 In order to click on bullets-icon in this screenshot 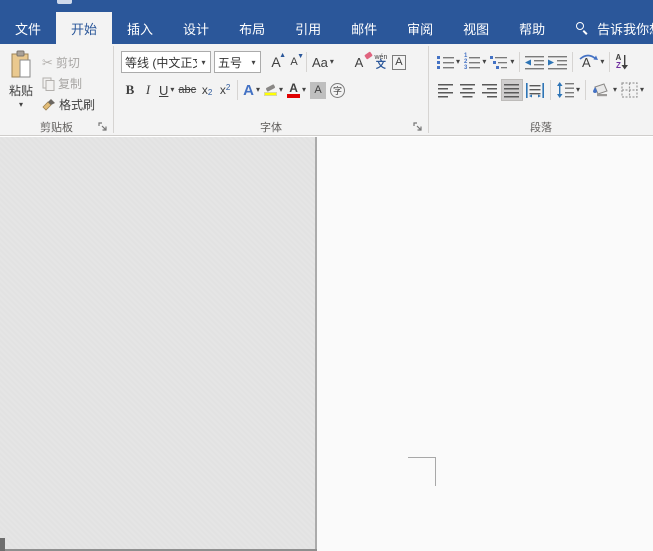, I will do `click(445, 62)`.